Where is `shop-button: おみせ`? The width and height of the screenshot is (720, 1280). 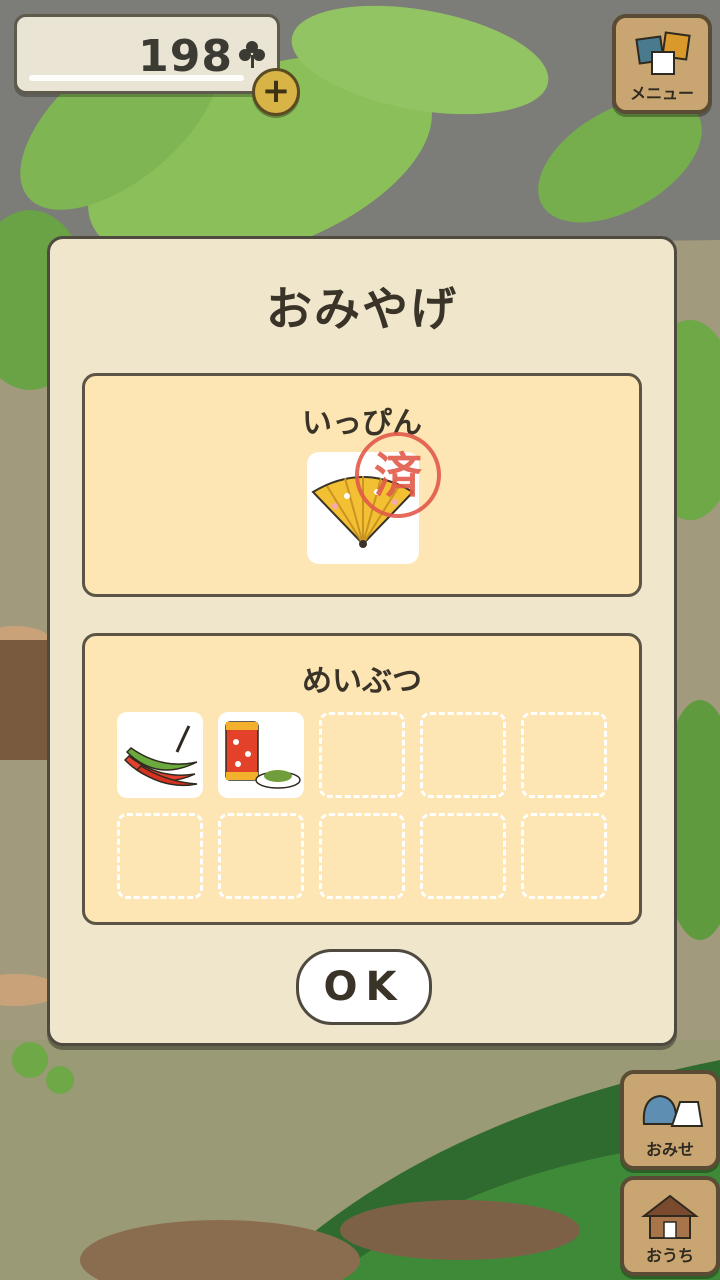
shop-button: おみせ is located at coordinates (670, 1120).